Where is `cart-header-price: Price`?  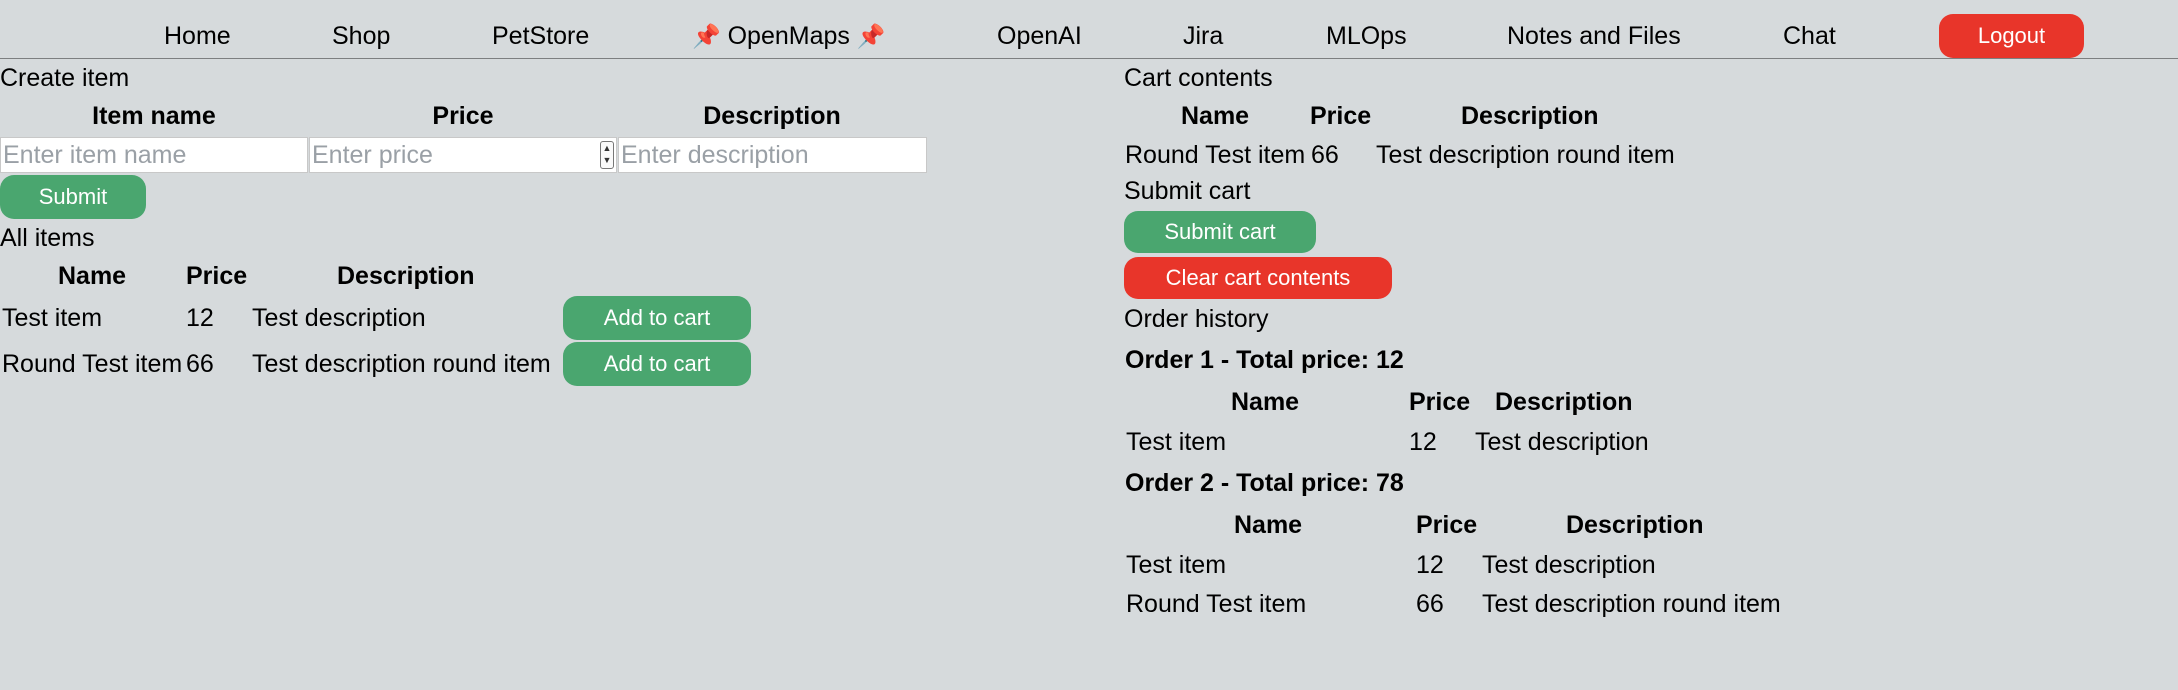
cart-header-price: Price is located at coordinates (1341, 116).